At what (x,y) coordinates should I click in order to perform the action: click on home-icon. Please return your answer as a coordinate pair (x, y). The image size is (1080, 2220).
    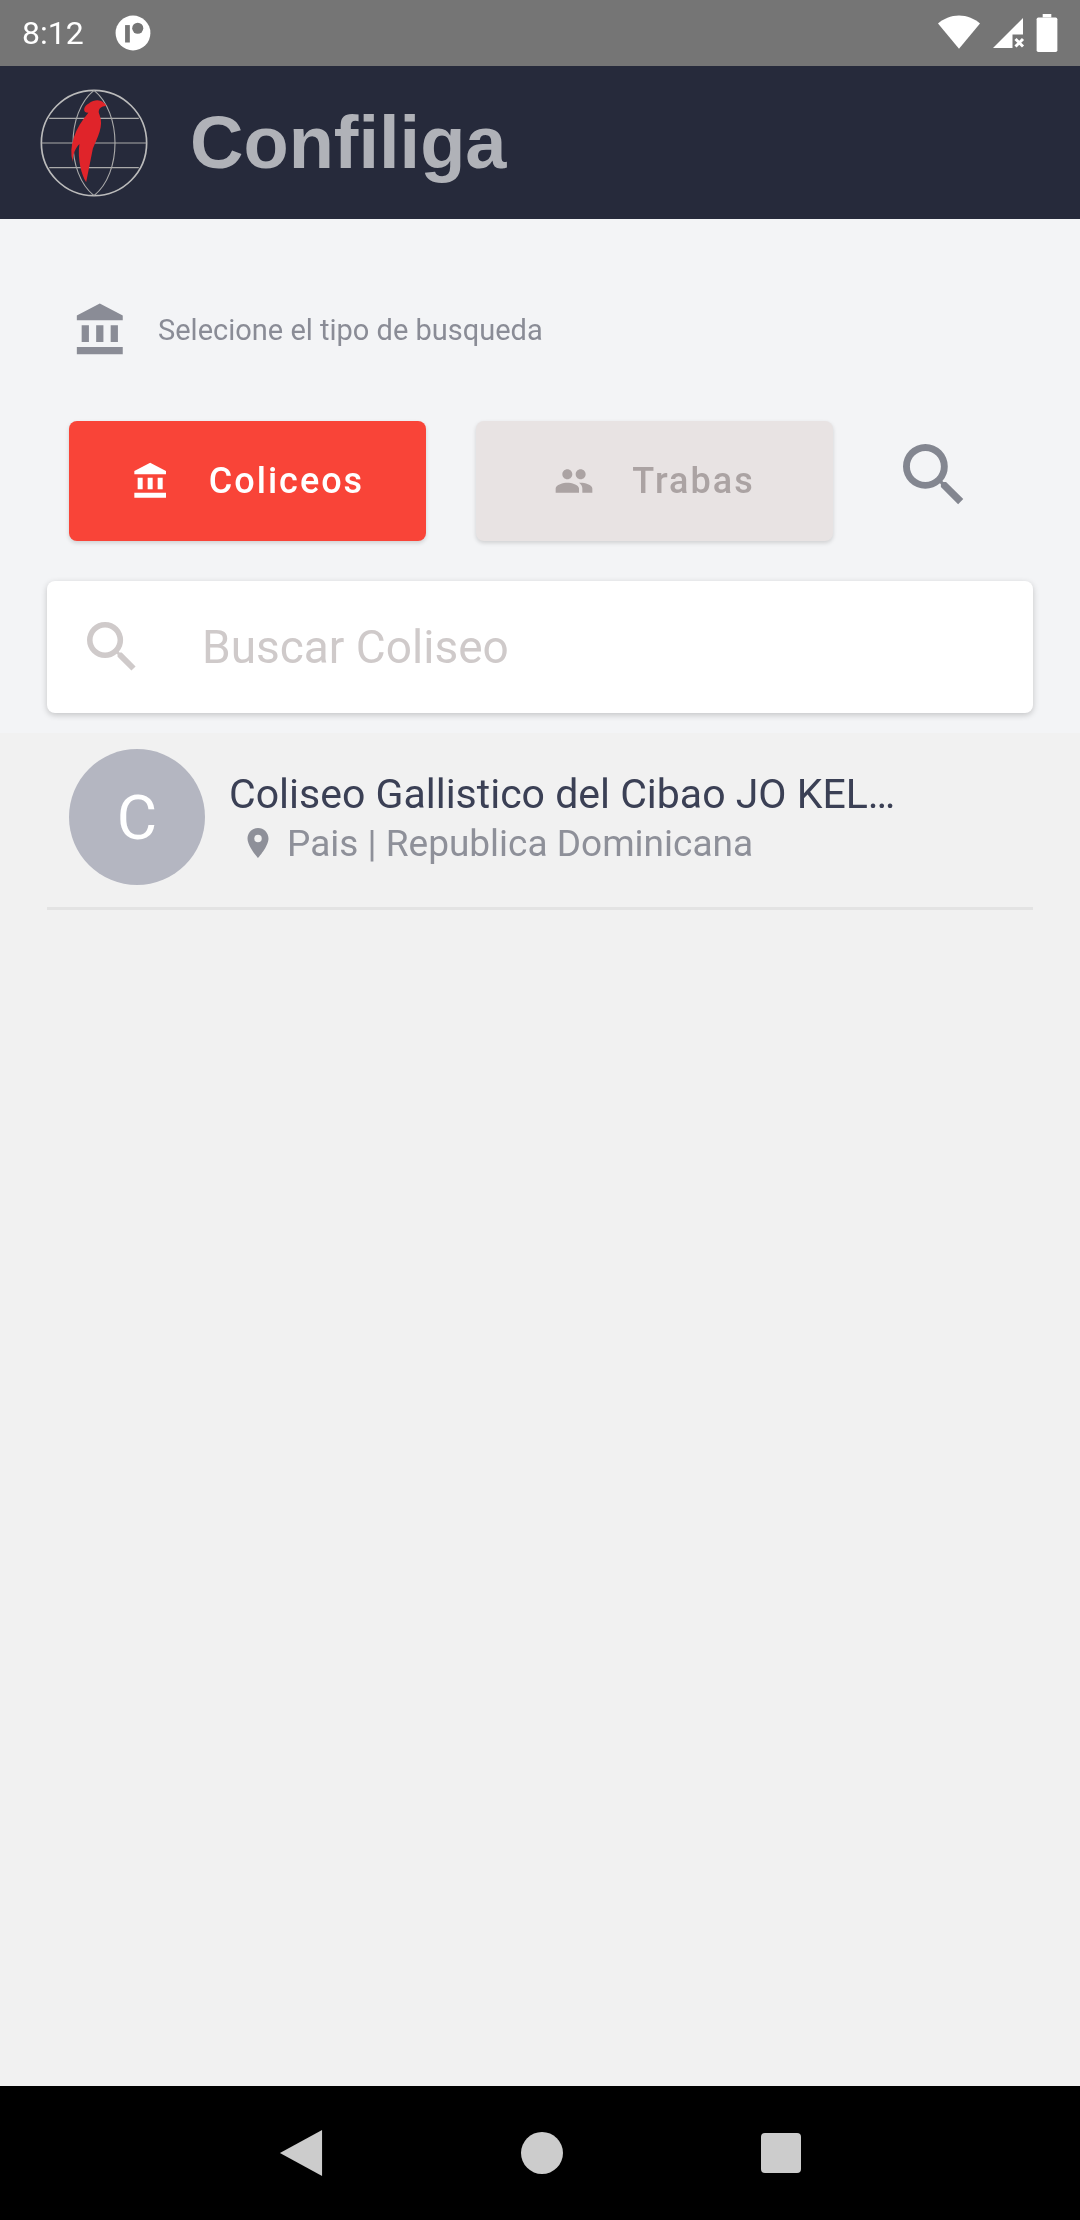
    Looking at the image, I should click on (542, 2153).